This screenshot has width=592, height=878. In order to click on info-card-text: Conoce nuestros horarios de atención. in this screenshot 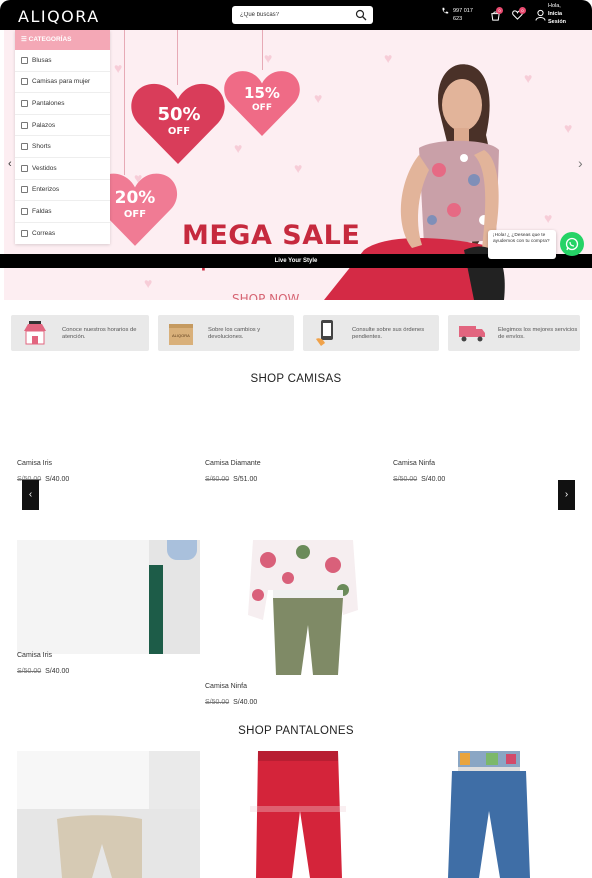, I will do `click(99, 333)`.